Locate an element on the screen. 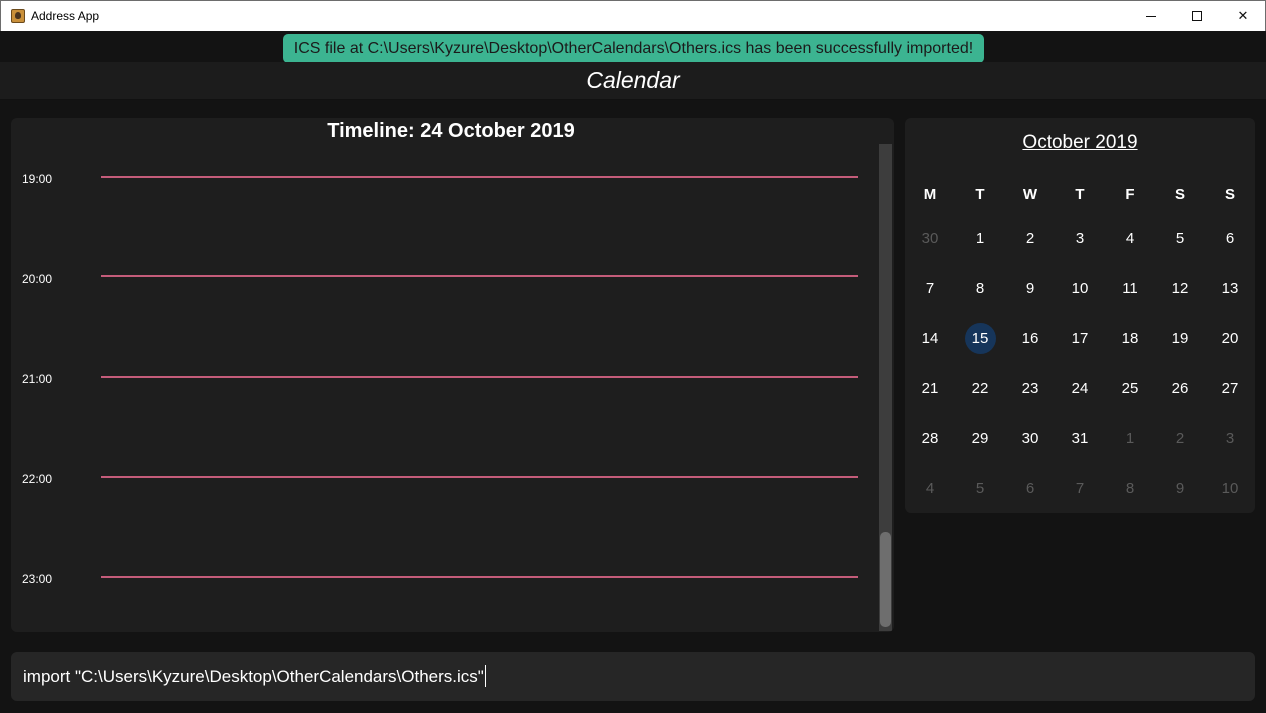  close-button: ✕ is located at coordinates (1243, 16).